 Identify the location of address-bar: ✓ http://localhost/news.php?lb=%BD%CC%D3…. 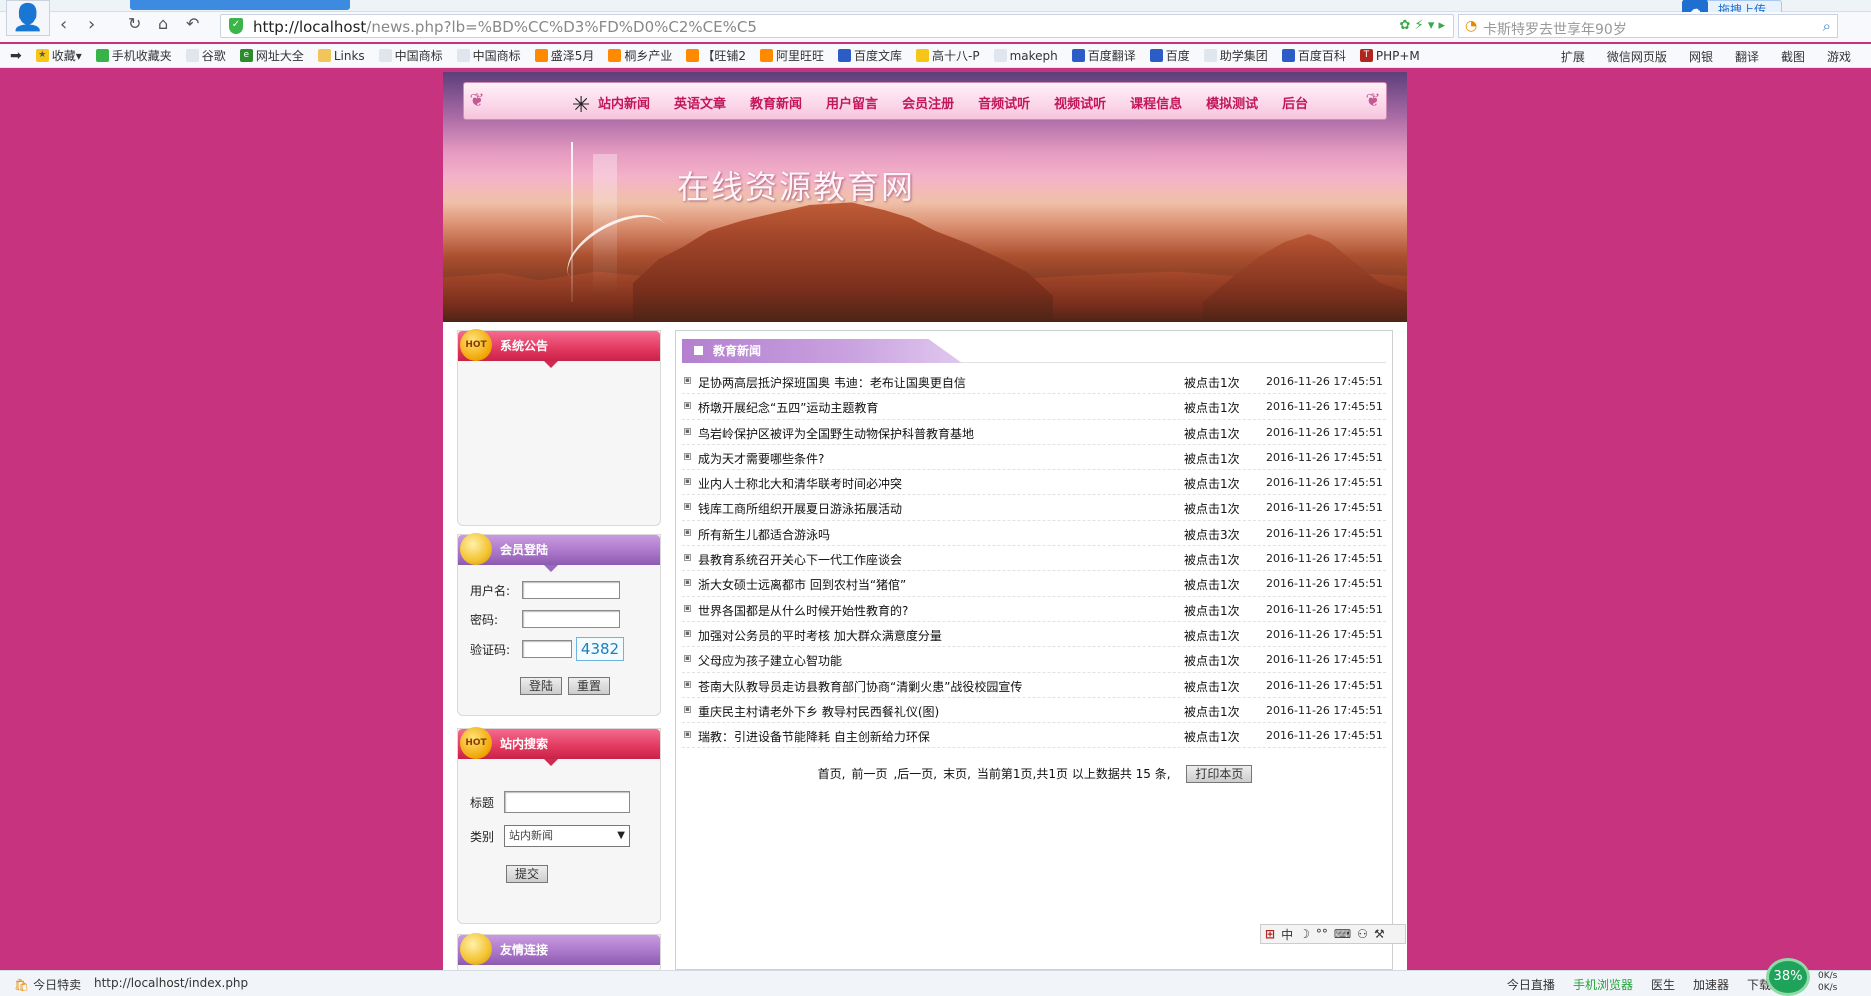
(837, 26).